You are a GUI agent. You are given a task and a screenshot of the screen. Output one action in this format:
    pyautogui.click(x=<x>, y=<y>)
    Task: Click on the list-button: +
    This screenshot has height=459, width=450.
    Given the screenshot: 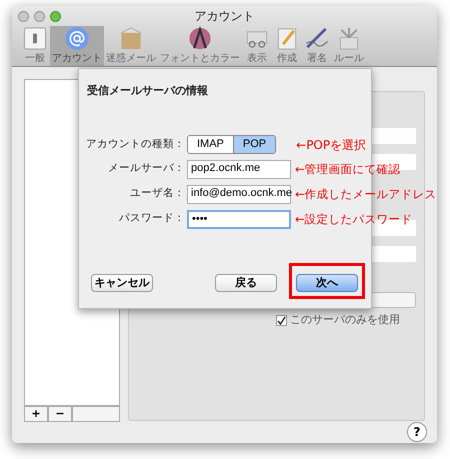 What is the action you would take?
    pyautogui.click(x=36, y=414)
    